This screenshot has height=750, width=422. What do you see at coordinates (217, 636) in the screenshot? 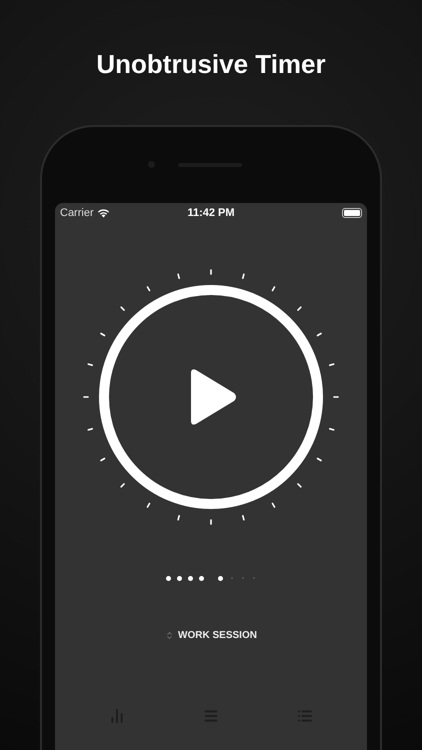
I see `session-label: WORK SESSION` at bounding box center [217, 636].